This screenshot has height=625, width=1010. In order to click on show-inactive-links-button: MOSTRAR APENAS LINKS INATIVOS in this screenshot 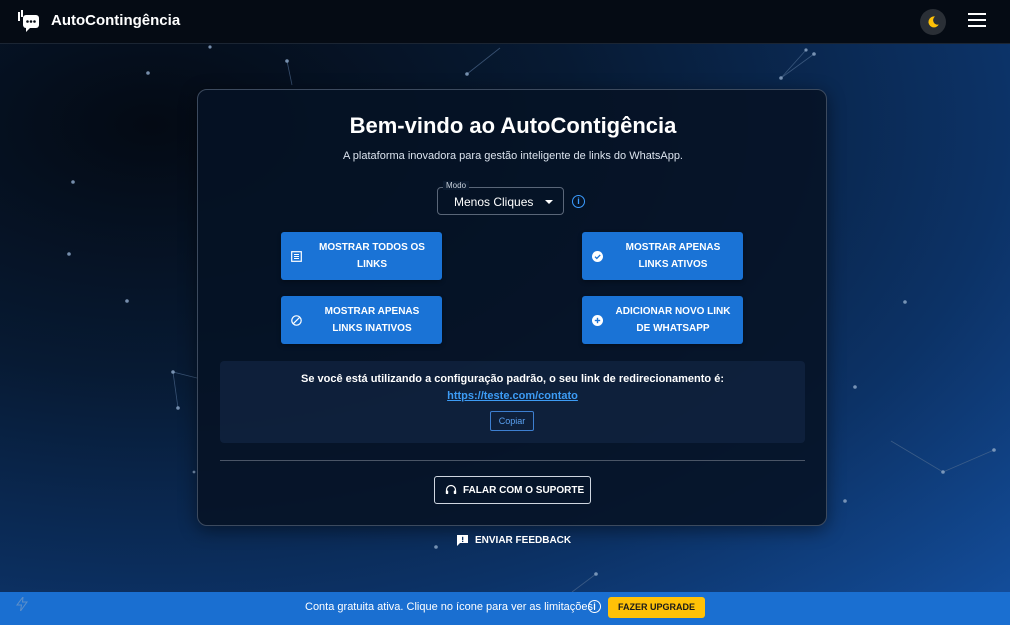, I will do `click(361, 320)`.